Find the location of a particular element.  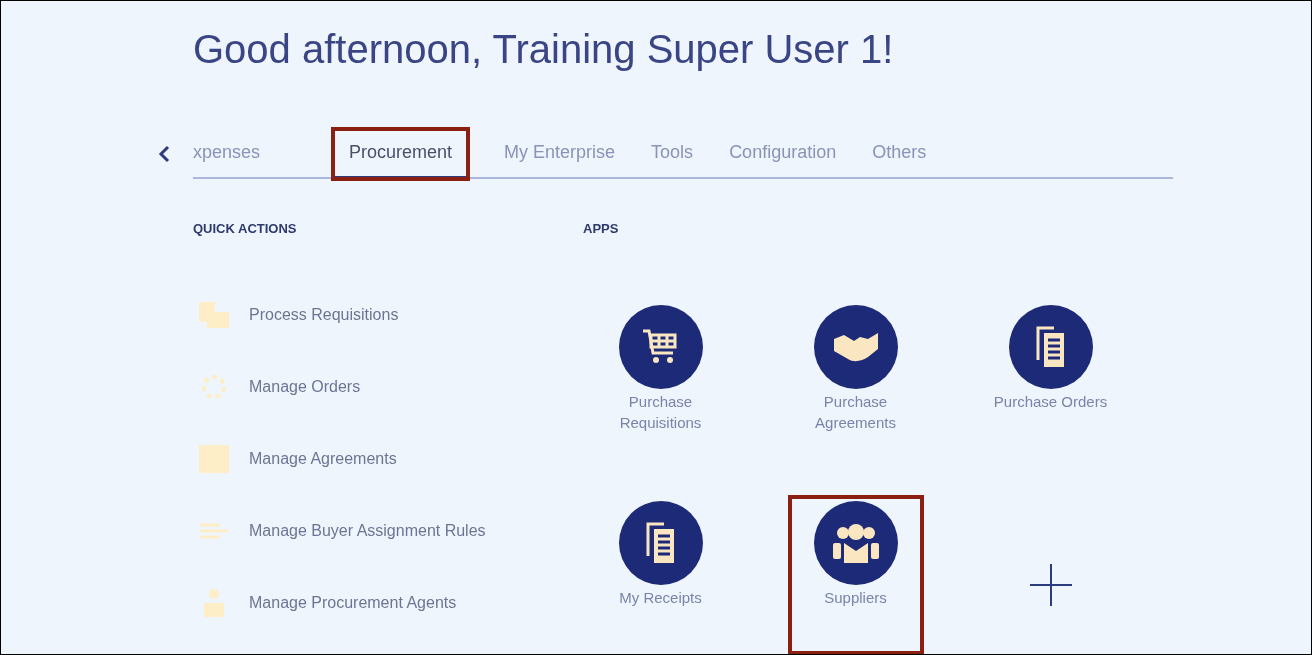

greeting-title: Good afternoon, Training Super User 1! is located at coordinates (544, 49).